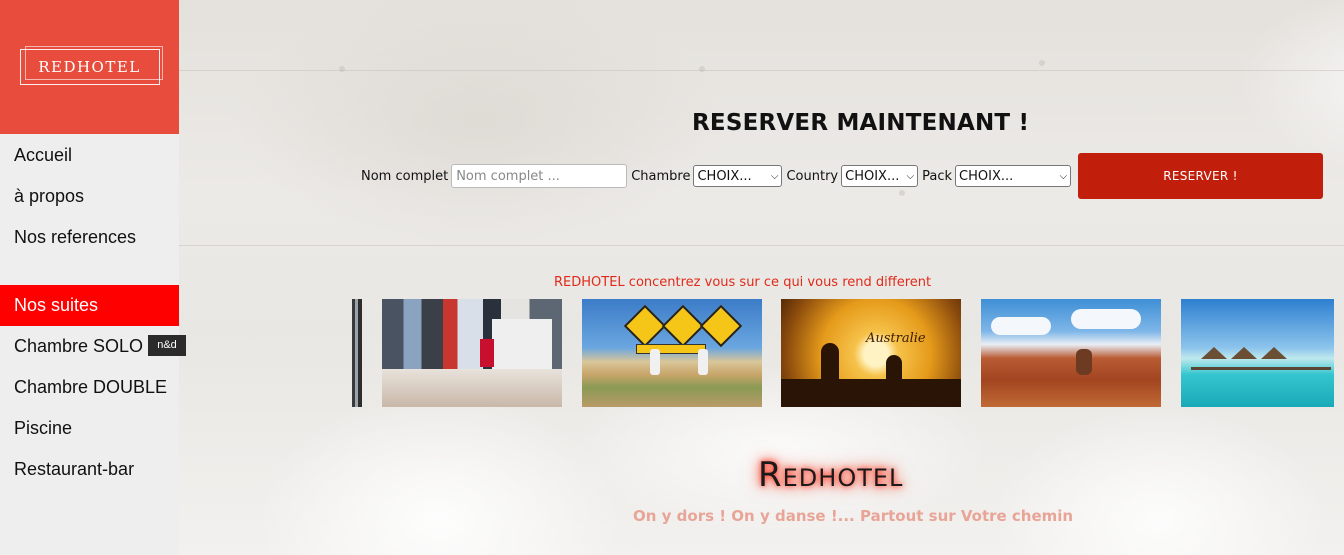 This screenshot has height=555, width=1344. What do you see at coordinates (1261, 368) in the screenshot?
I see `pier` at bounding box center [1261, 368].